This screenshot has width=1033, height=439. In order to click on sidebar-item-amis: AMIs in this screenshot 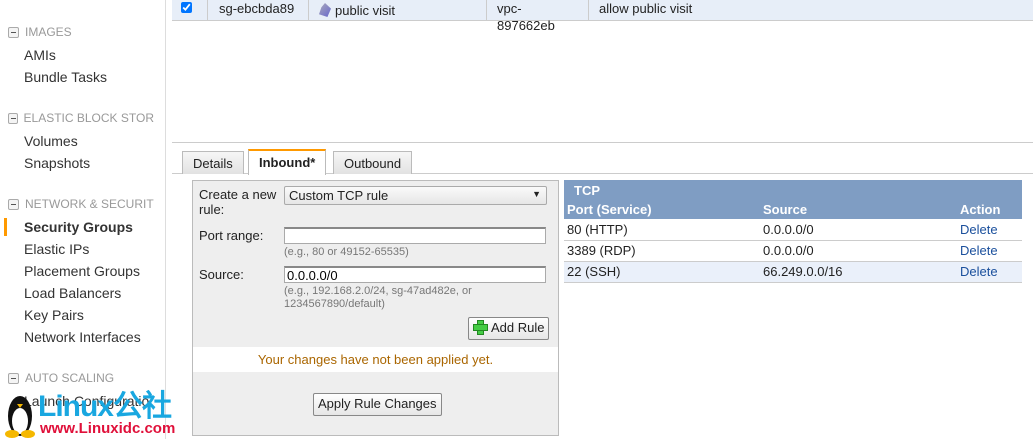, I will do `click(91, 55)`.